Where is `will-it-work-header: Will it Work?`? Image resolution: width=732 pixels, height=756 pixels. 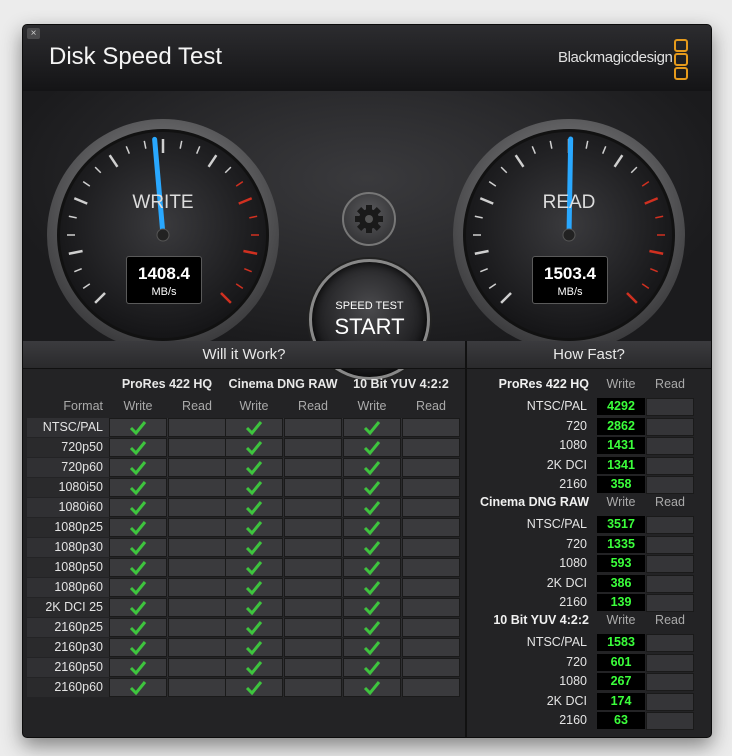 will-it-work-header: Will it Work? is located at coordinates (244, 355).